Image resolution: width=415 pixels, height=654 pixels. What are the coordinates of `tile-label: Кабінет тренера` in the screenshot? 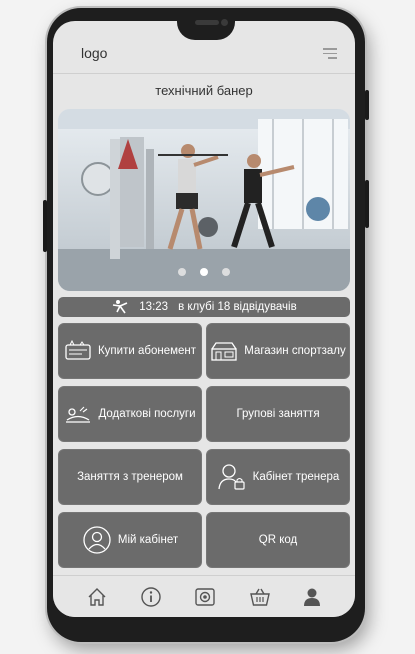 It's located at (296, 477).